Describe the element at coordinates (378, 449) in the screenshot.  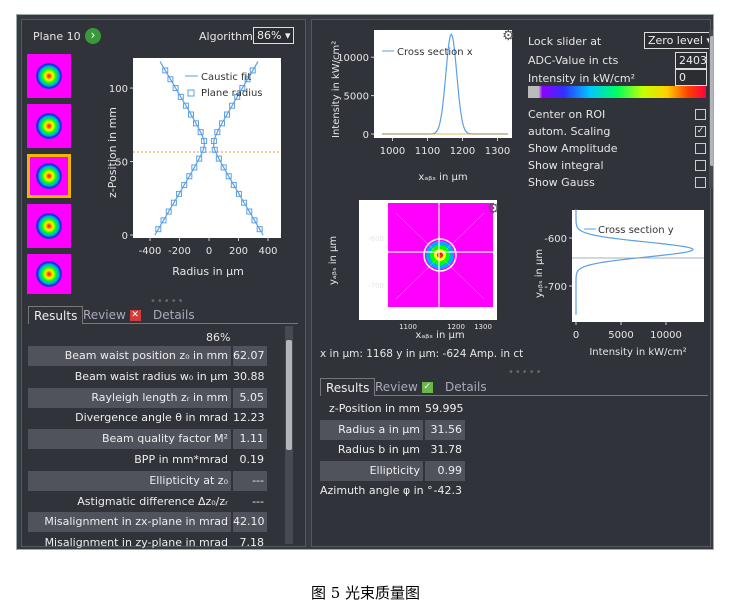
I see `row-label: Radius b in µm` at that location.